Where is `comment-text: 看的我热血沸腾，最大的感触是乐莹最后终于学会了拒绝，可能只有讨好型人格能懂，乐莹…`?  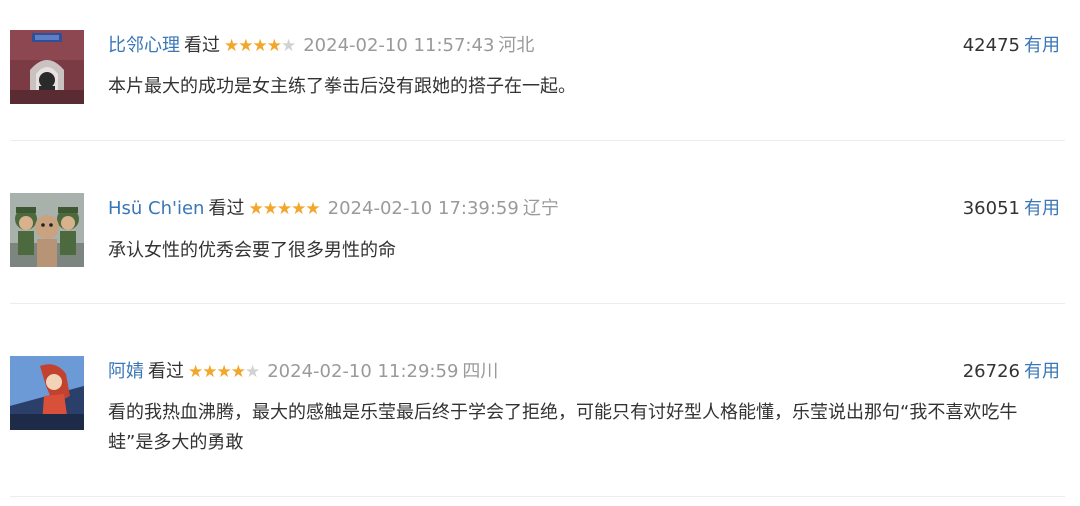 comment-text: 看的我热血沸腾，最大的感触是乐莹最后终于学会了拒绝，可能只有讨好型人格能懂，乐莹… is located at coordinates (563, 427).